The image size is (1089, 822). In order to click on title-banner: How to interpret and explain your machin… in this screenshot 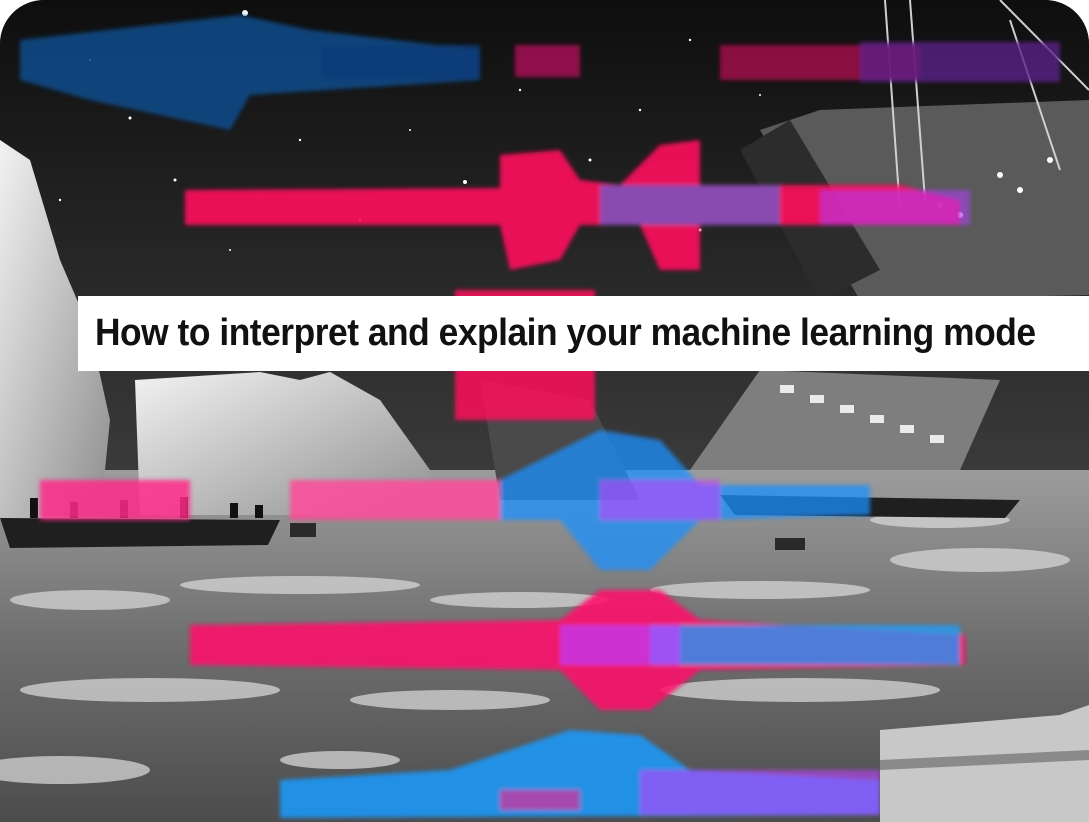, I will do `click(583, 333)`.